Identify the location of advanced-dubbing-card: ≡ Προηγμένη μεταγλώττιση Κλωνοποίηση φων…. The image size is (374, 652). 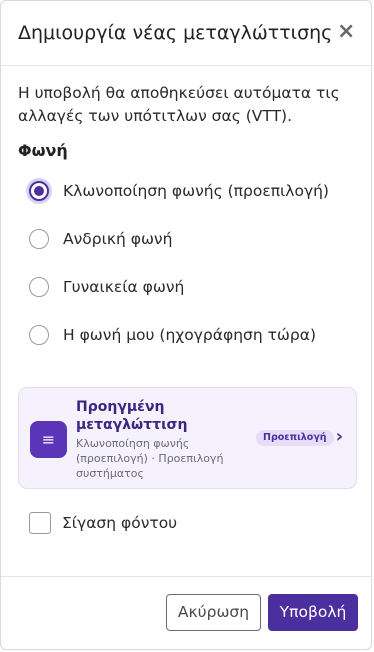
(187, 438).